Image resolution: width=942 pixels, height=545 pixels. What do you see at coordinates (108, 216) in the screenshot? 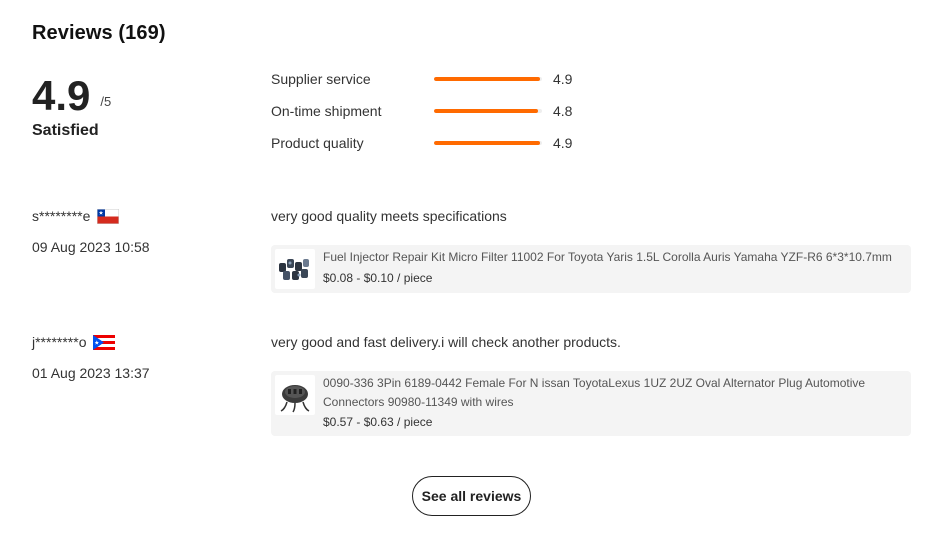
I see `chile-flag-icon` at bounding box center [108, 216].